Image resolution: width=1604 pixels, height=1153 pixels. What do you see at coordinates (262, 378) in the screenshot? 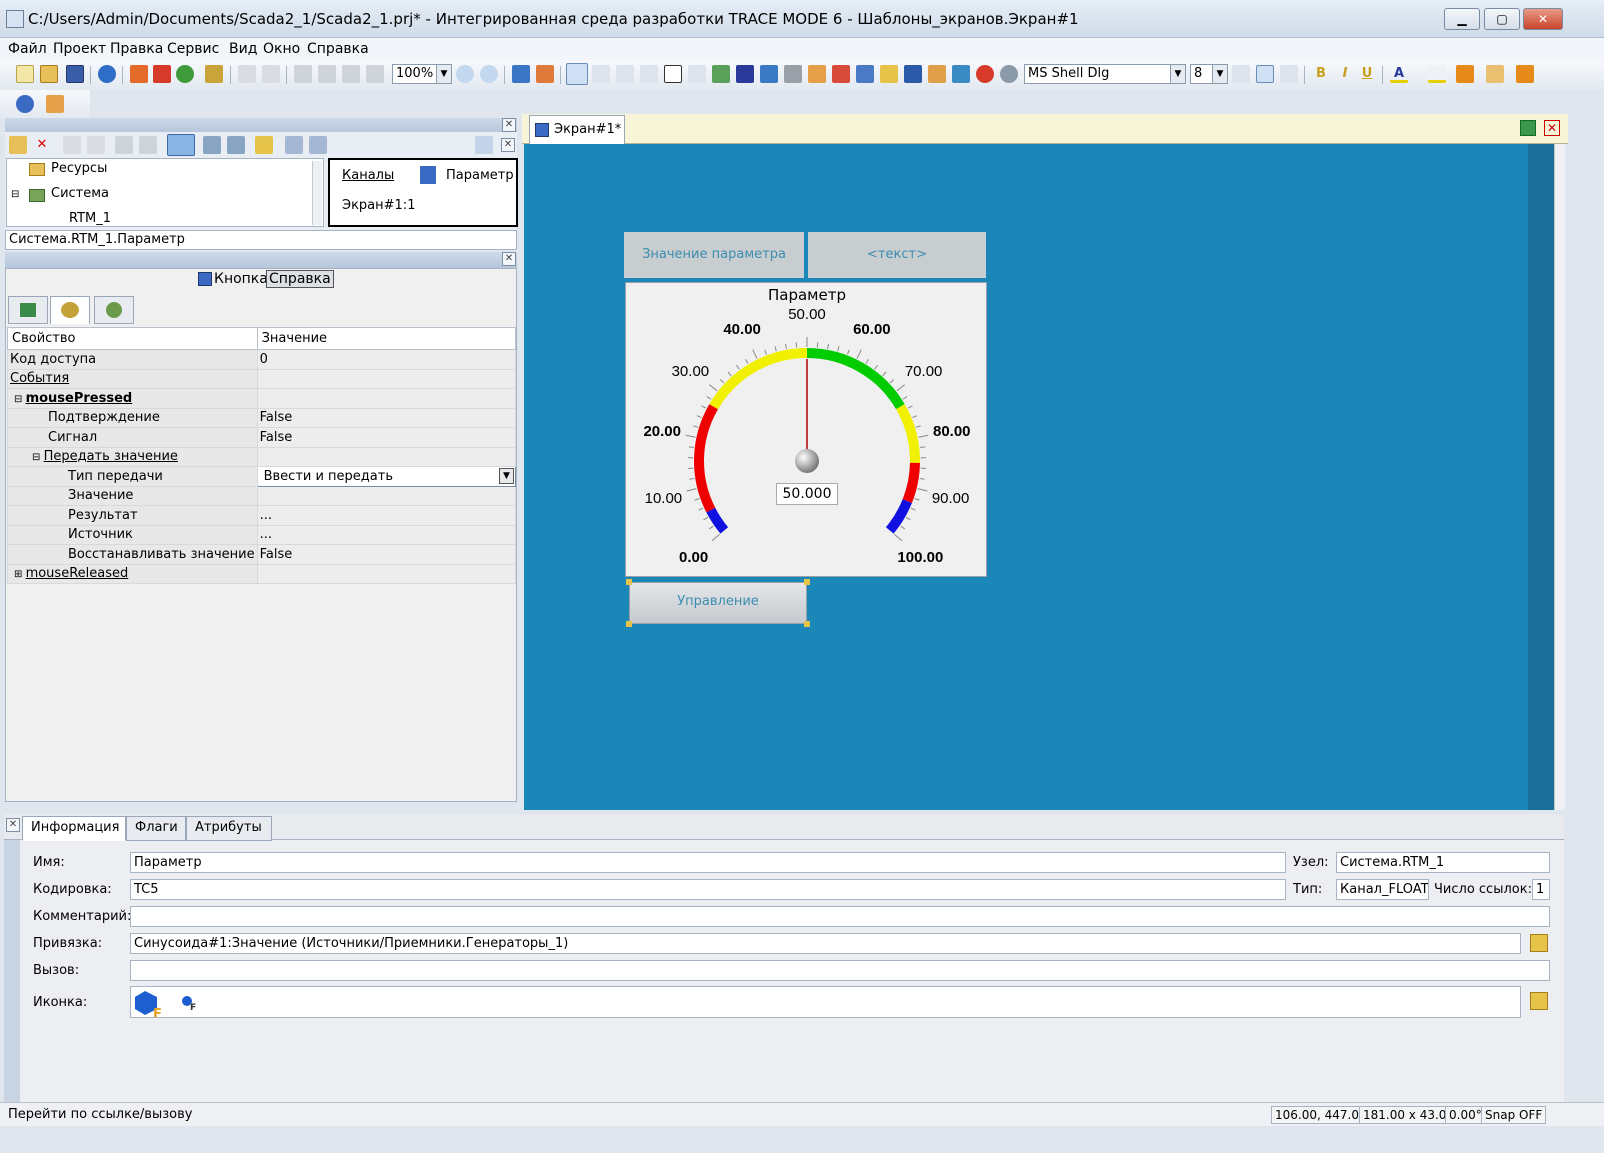
I see `table-row: События` at bounding box center [262, 378].